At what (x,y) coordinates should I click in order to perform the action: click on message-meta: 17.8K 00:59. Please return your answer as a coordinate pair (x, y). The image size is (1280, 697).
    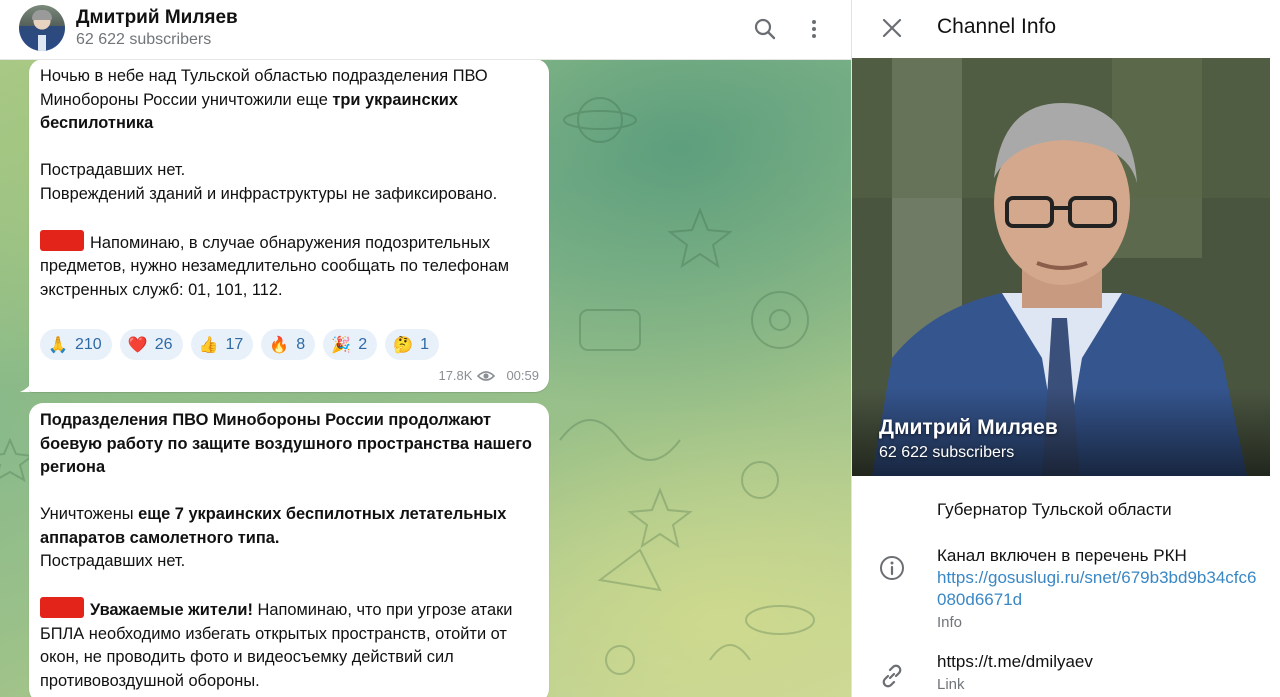
    Looking at the image, I should click on (488, 375).